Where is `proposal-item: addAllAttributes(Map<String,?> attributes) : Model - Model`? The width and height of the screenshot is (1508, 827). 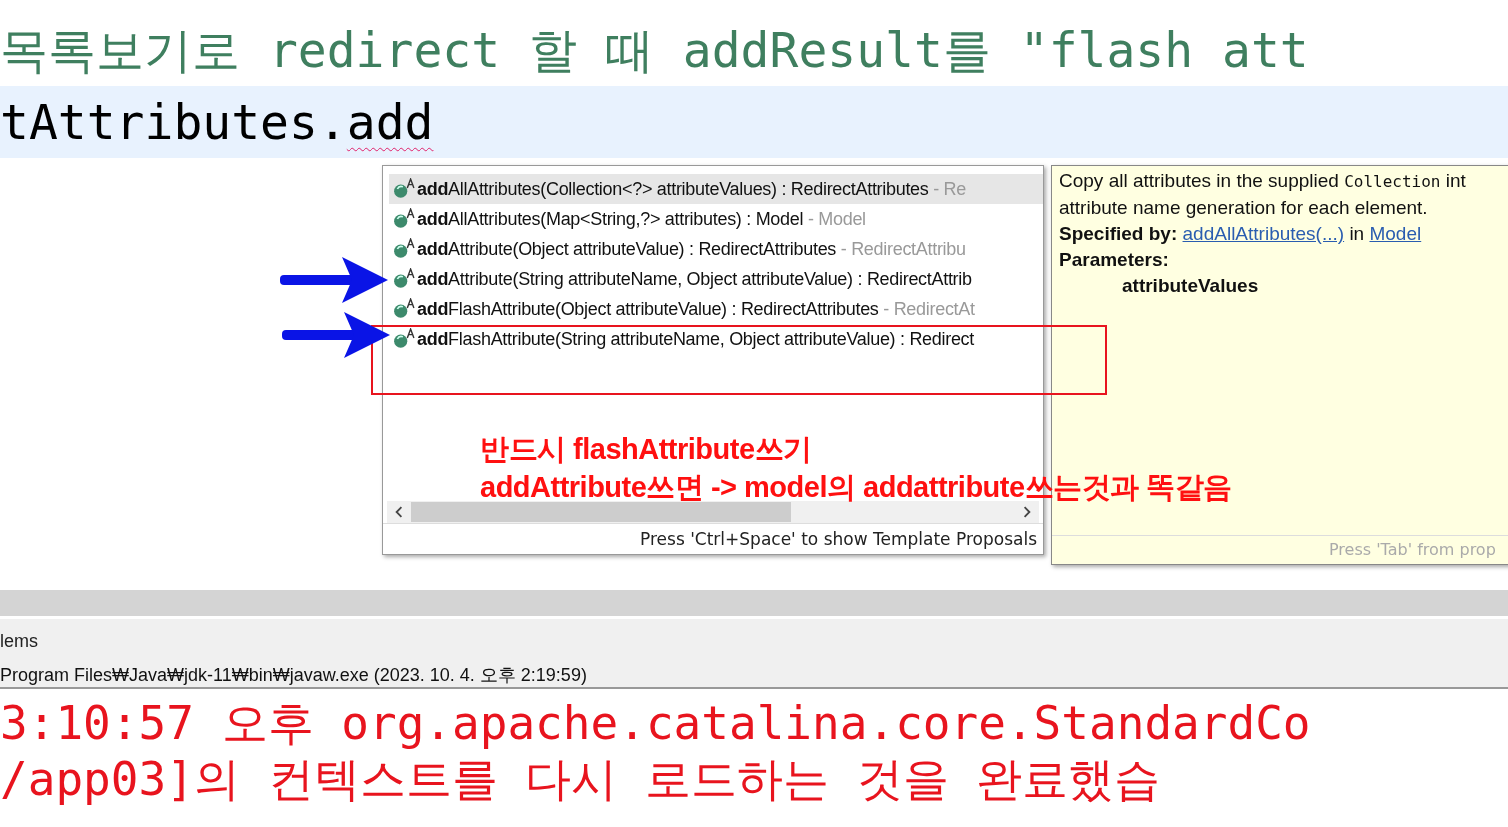
proposal-item: addAllAttributes(Map<String,?> attributes) : Model - Model is located at coordinates (716, 219).